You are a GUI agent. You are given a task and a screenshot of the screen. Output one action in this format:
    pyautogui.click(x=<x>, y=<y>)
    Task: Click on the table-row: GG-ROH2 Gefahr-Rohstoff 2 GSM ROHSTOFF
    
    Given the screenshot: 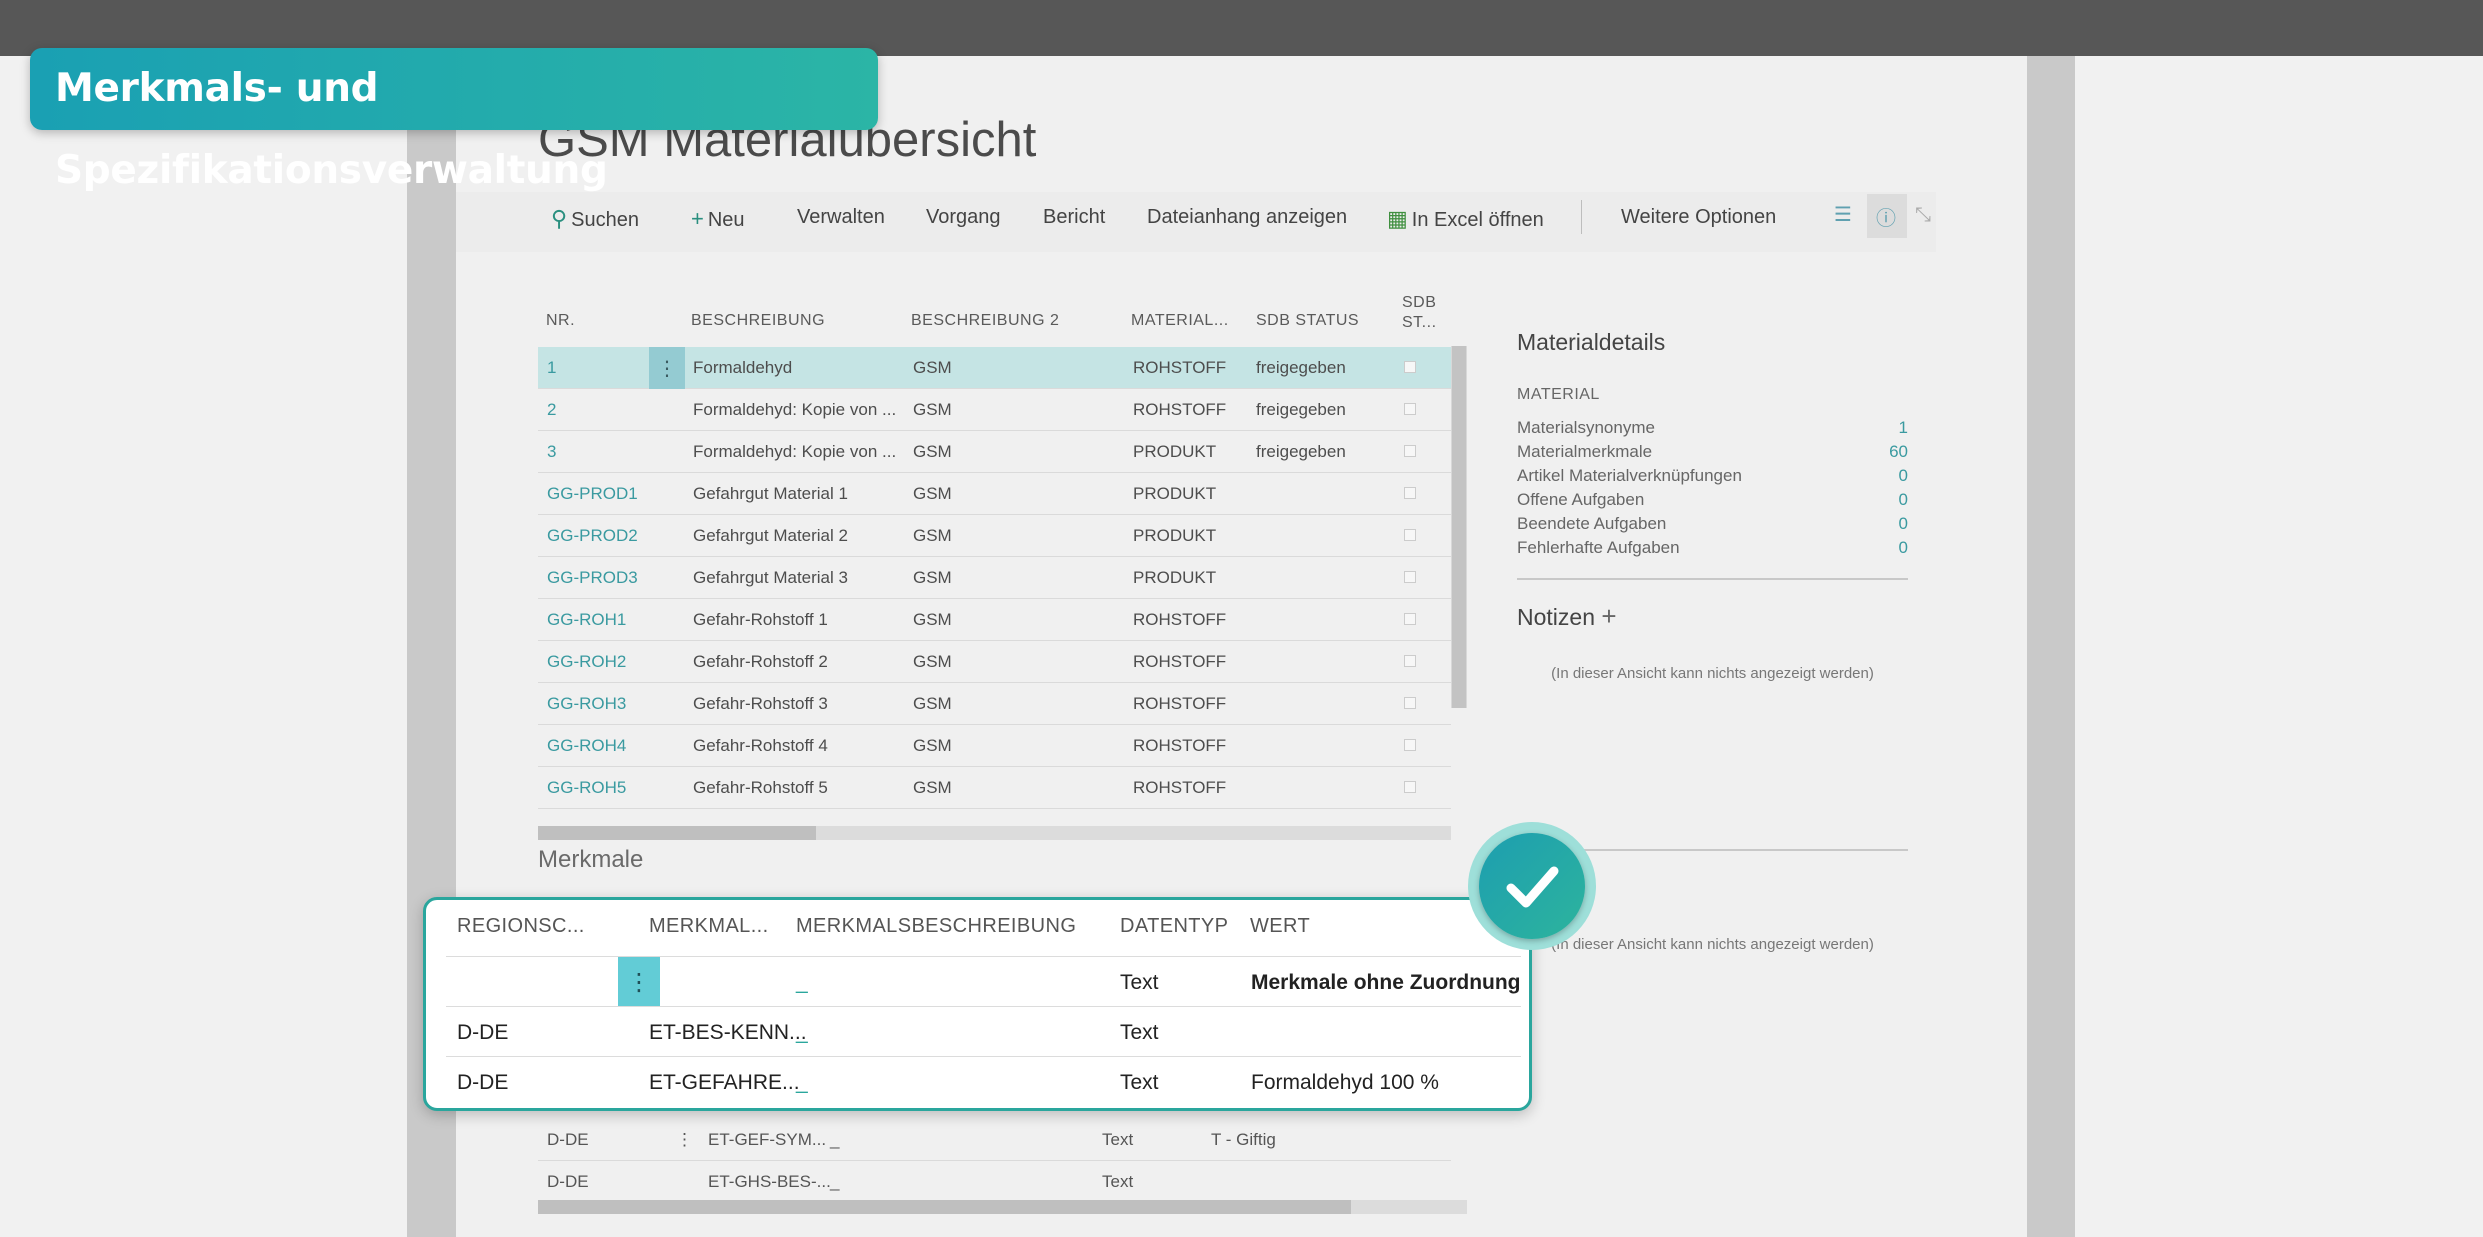 What is the action you would take?
    pyautogui.click(x=994, y=662)
    